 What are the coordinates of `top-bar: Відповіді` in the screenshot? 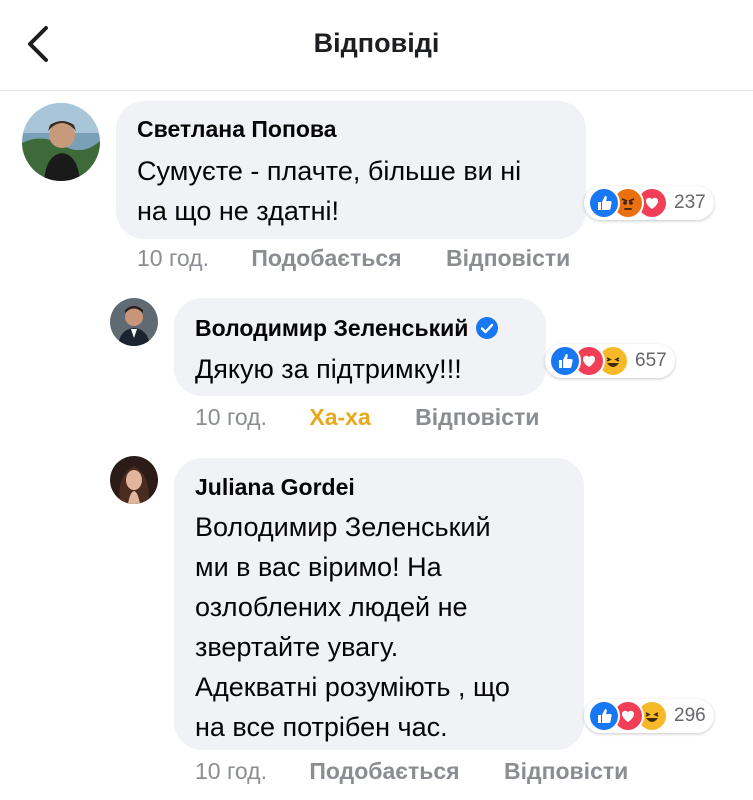 It's located at (376, 45).